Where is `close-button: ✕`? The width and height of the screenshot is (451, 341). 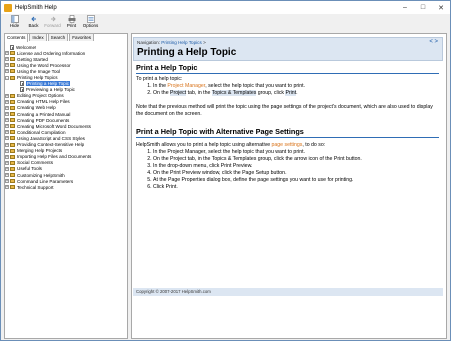 close-button: ✕ is located at coordinates (441, 7).